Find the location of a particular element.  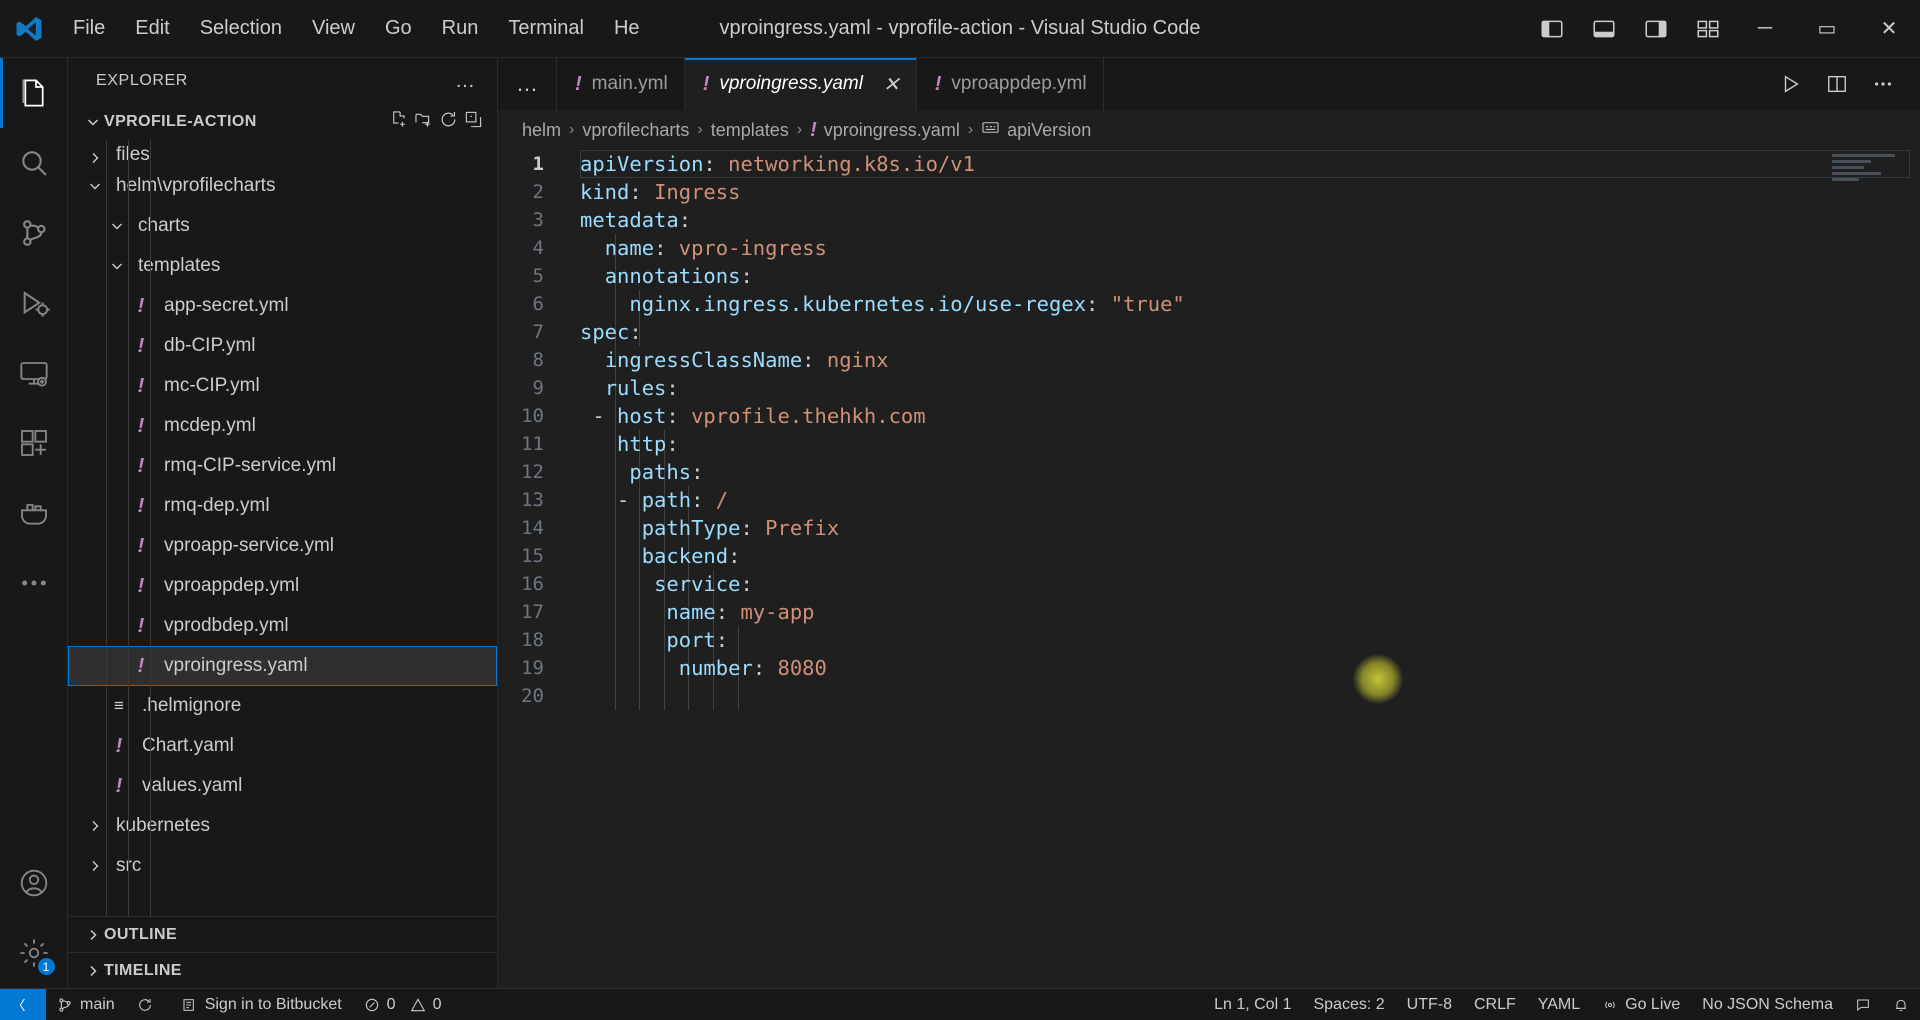

line-content: - path: / is located at coordinates (649, 500).